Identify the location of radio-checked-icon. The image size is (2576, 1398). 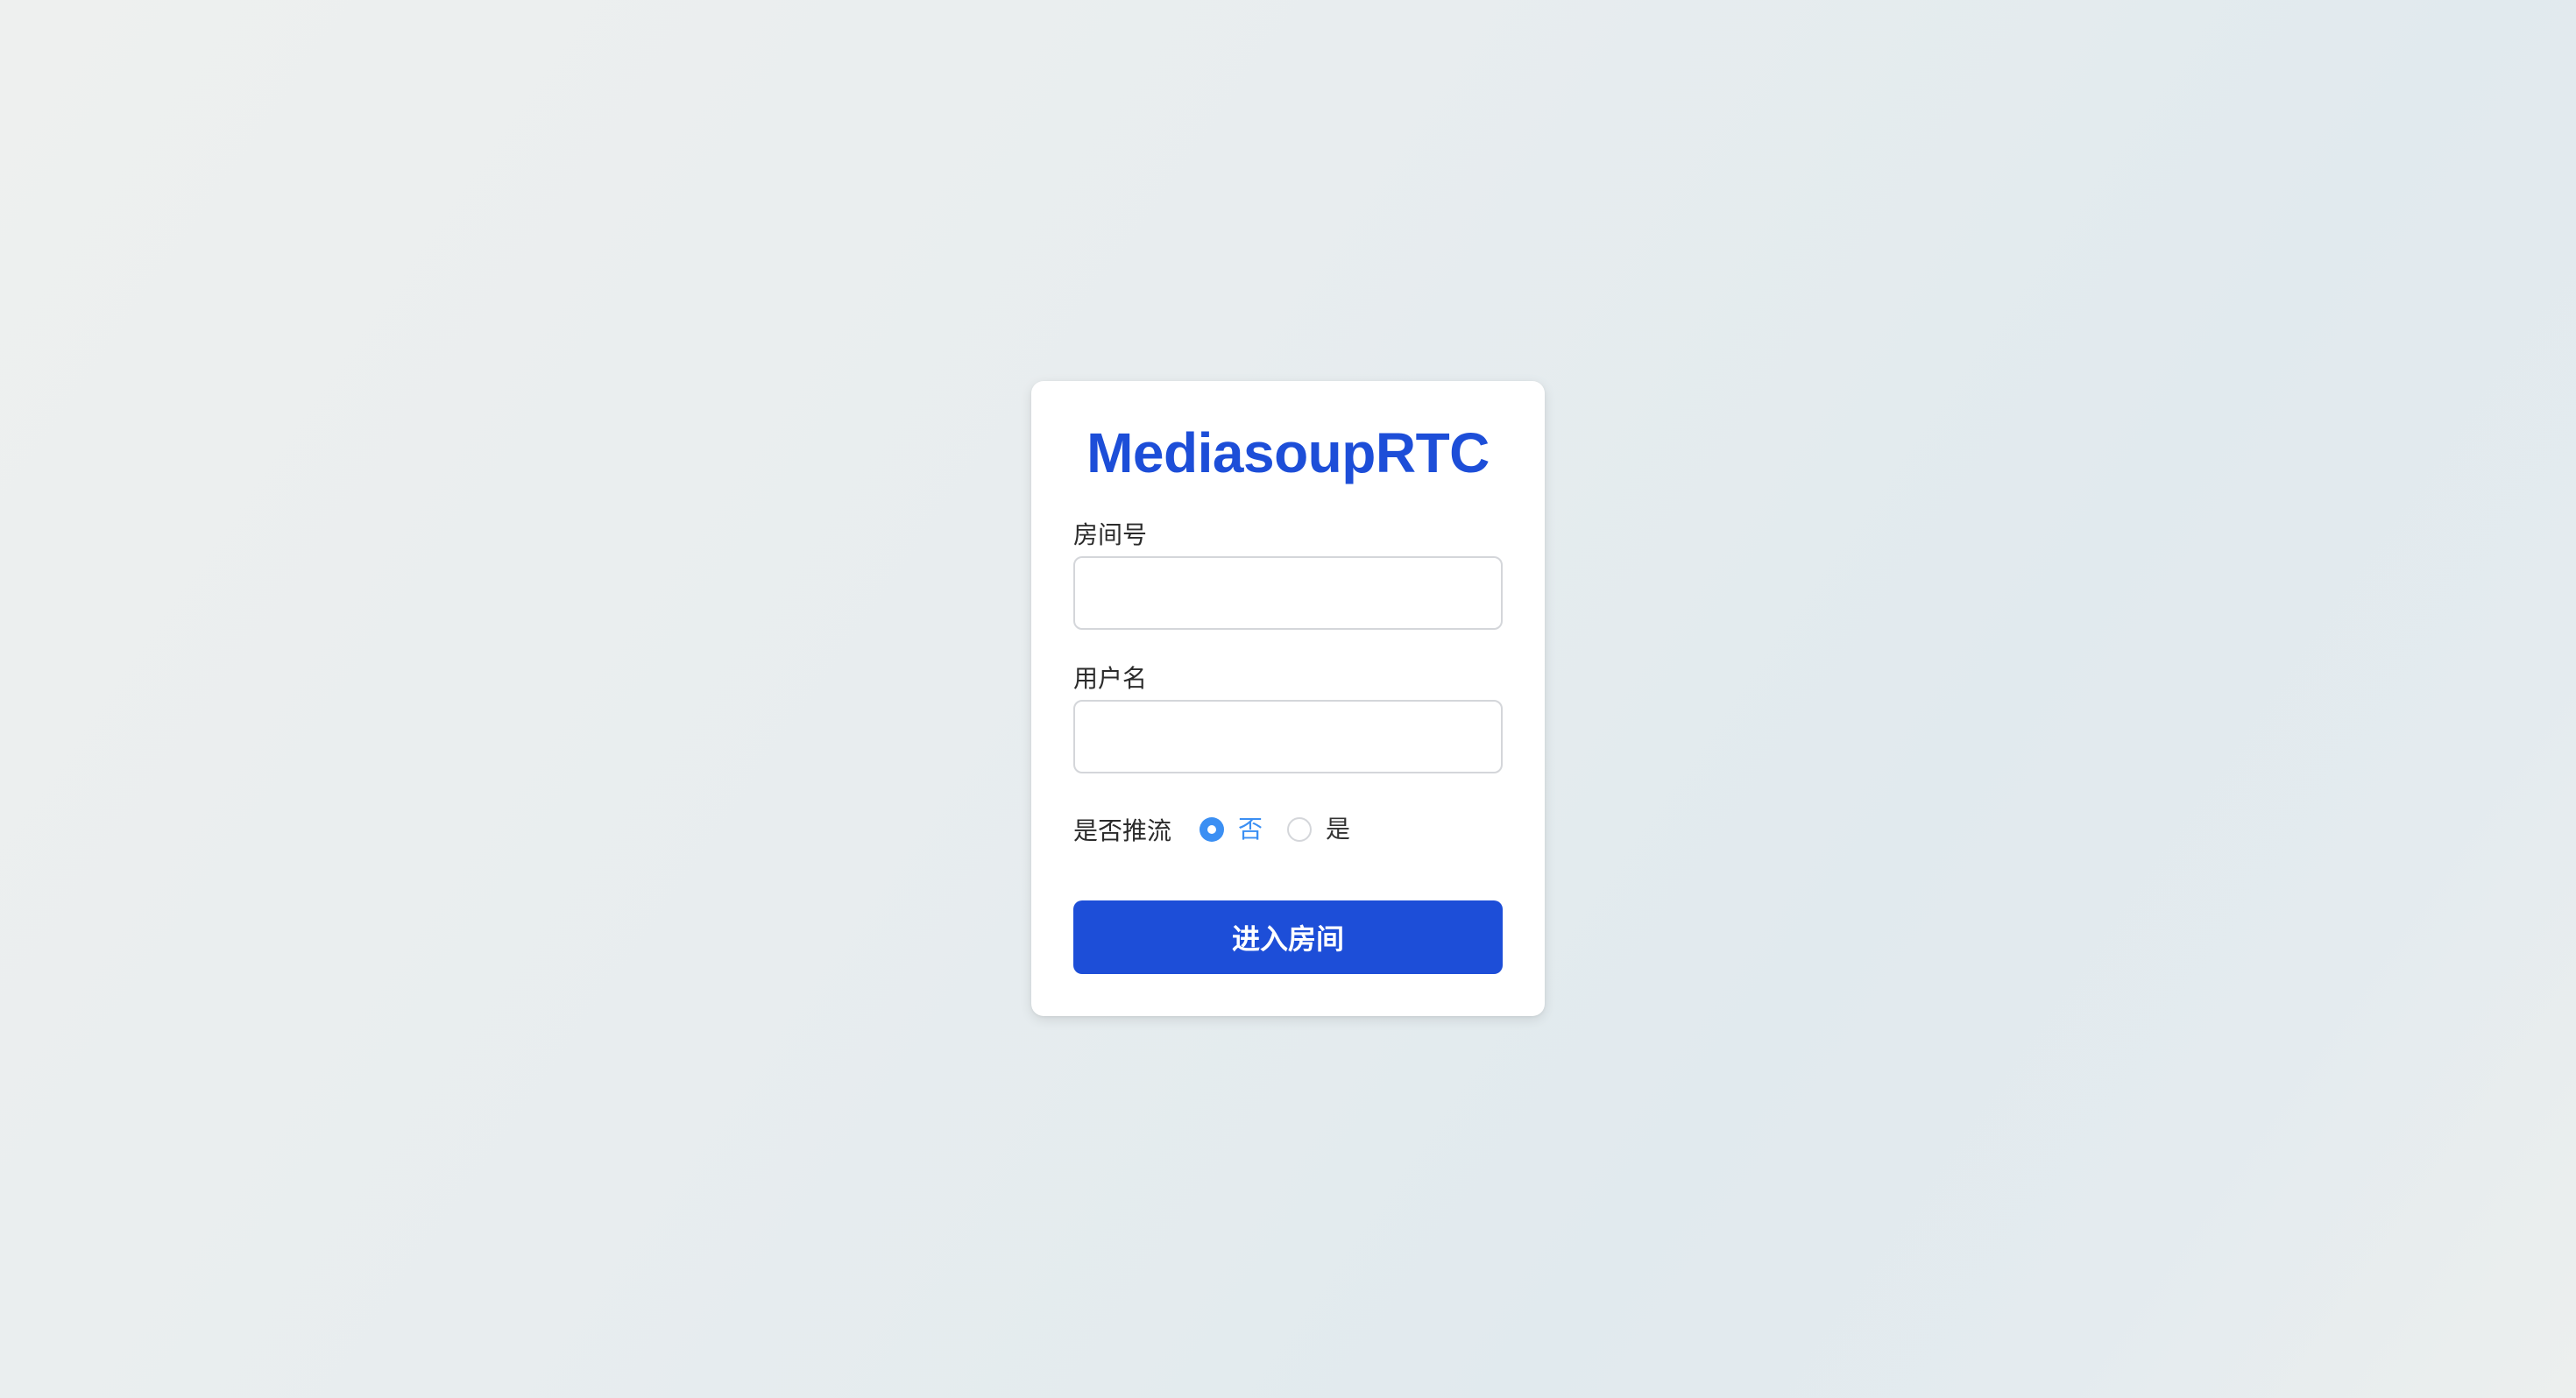
(1212, 829).